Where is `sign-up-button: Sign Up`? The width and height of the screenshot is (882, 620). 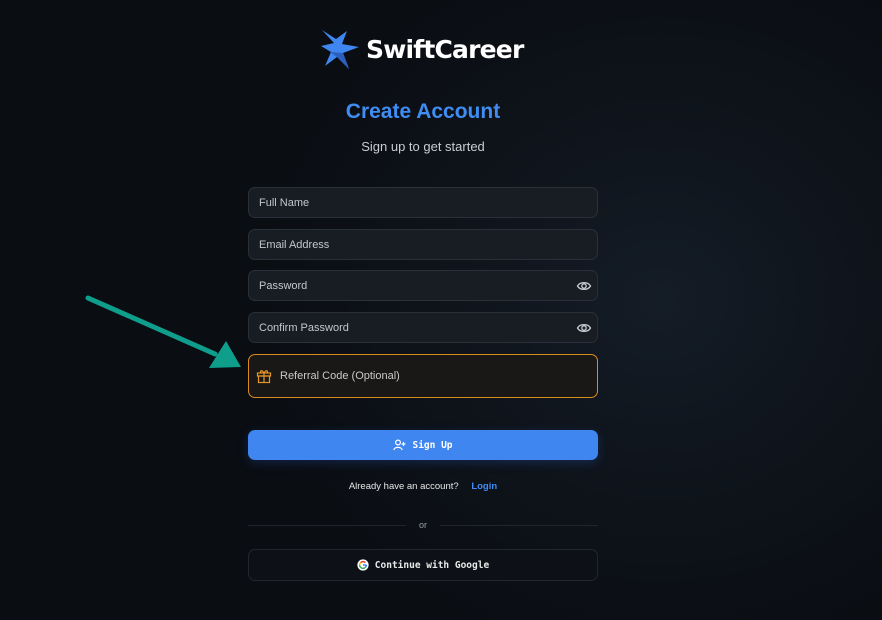 sign-up-button: Sign Up is located at coordinates (423, 445).